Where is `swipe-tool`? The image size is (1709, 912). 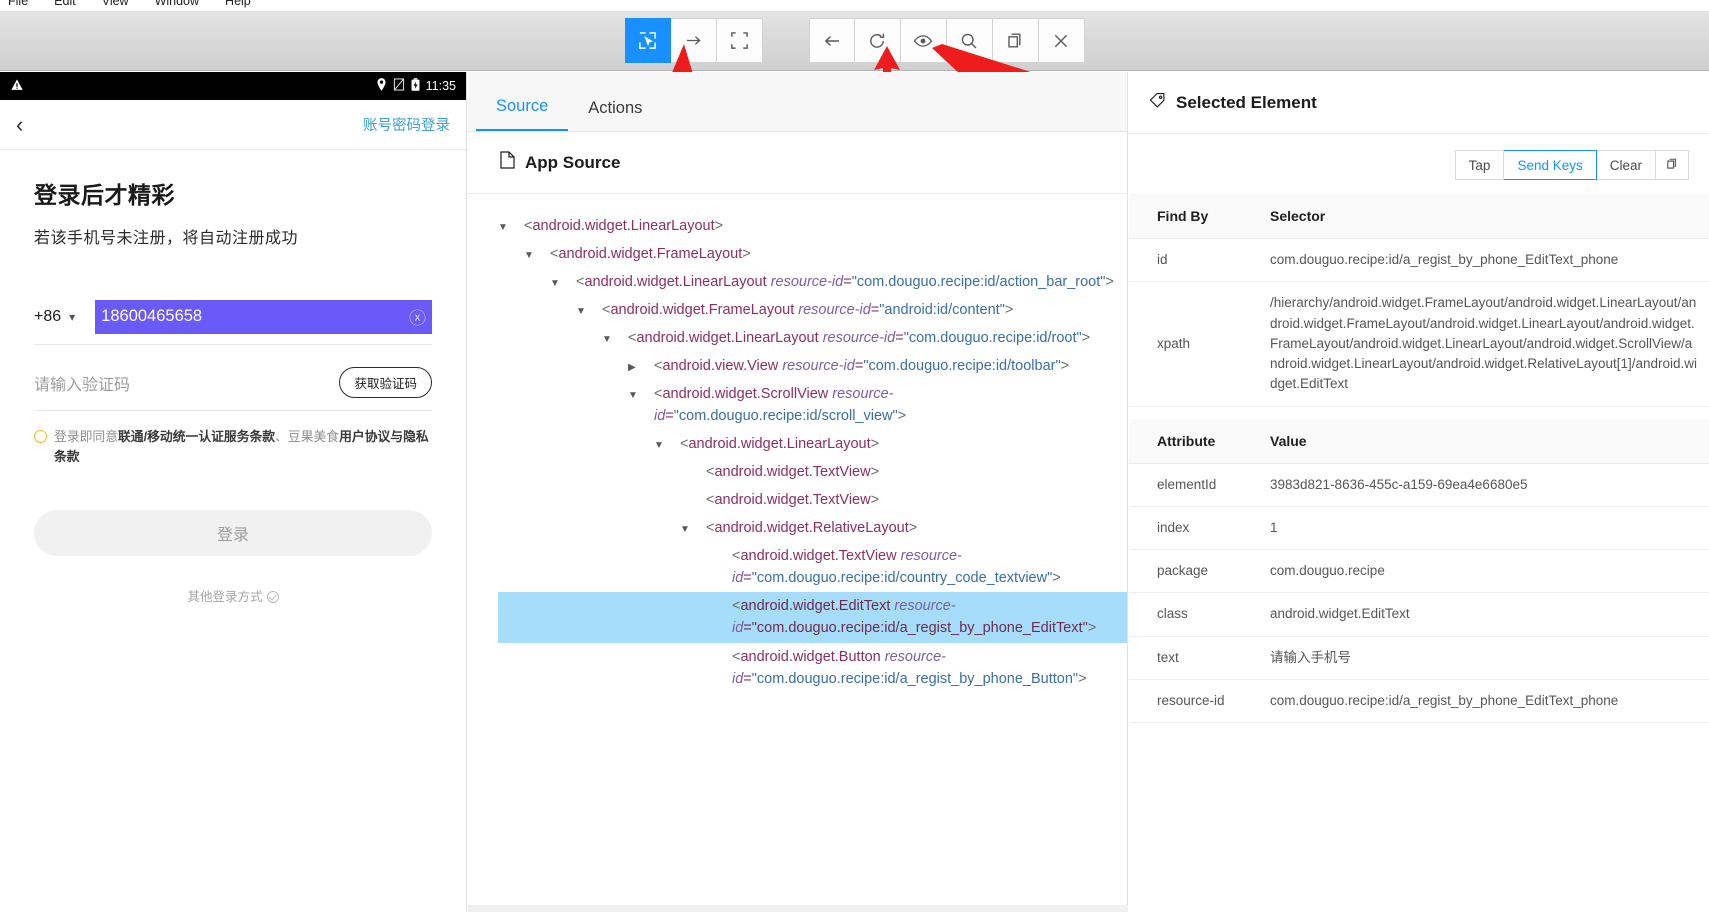 swipe-tool is located at coordinates (693, 40).